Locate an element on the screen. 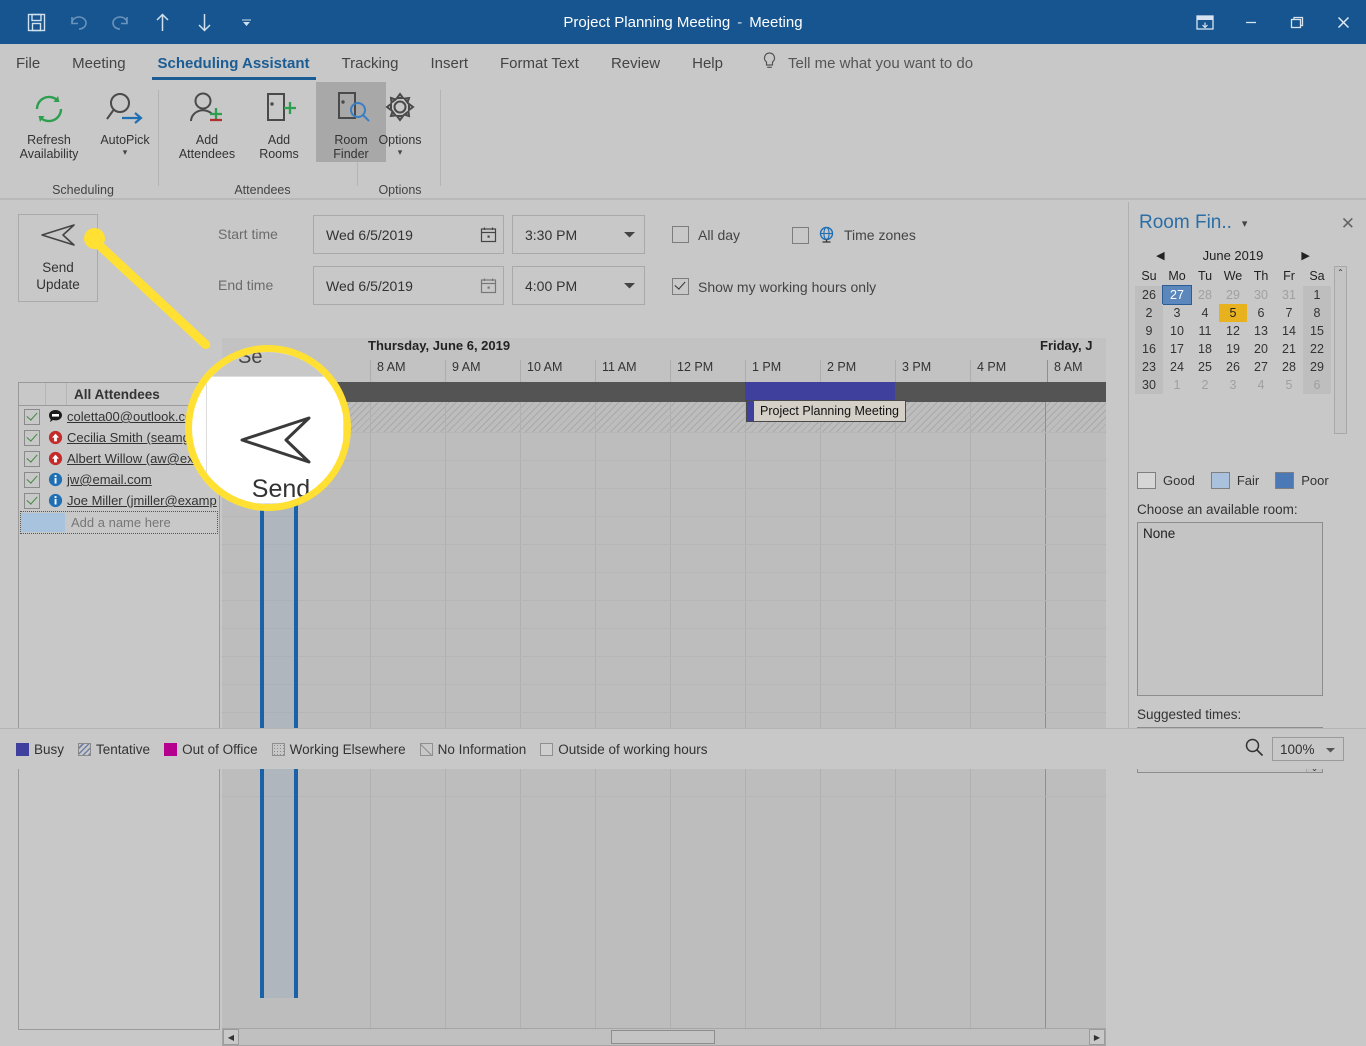 This screenshot has height=1046, width=1366. next-month-icon: ▶ is located at coordinates (1305, 255).